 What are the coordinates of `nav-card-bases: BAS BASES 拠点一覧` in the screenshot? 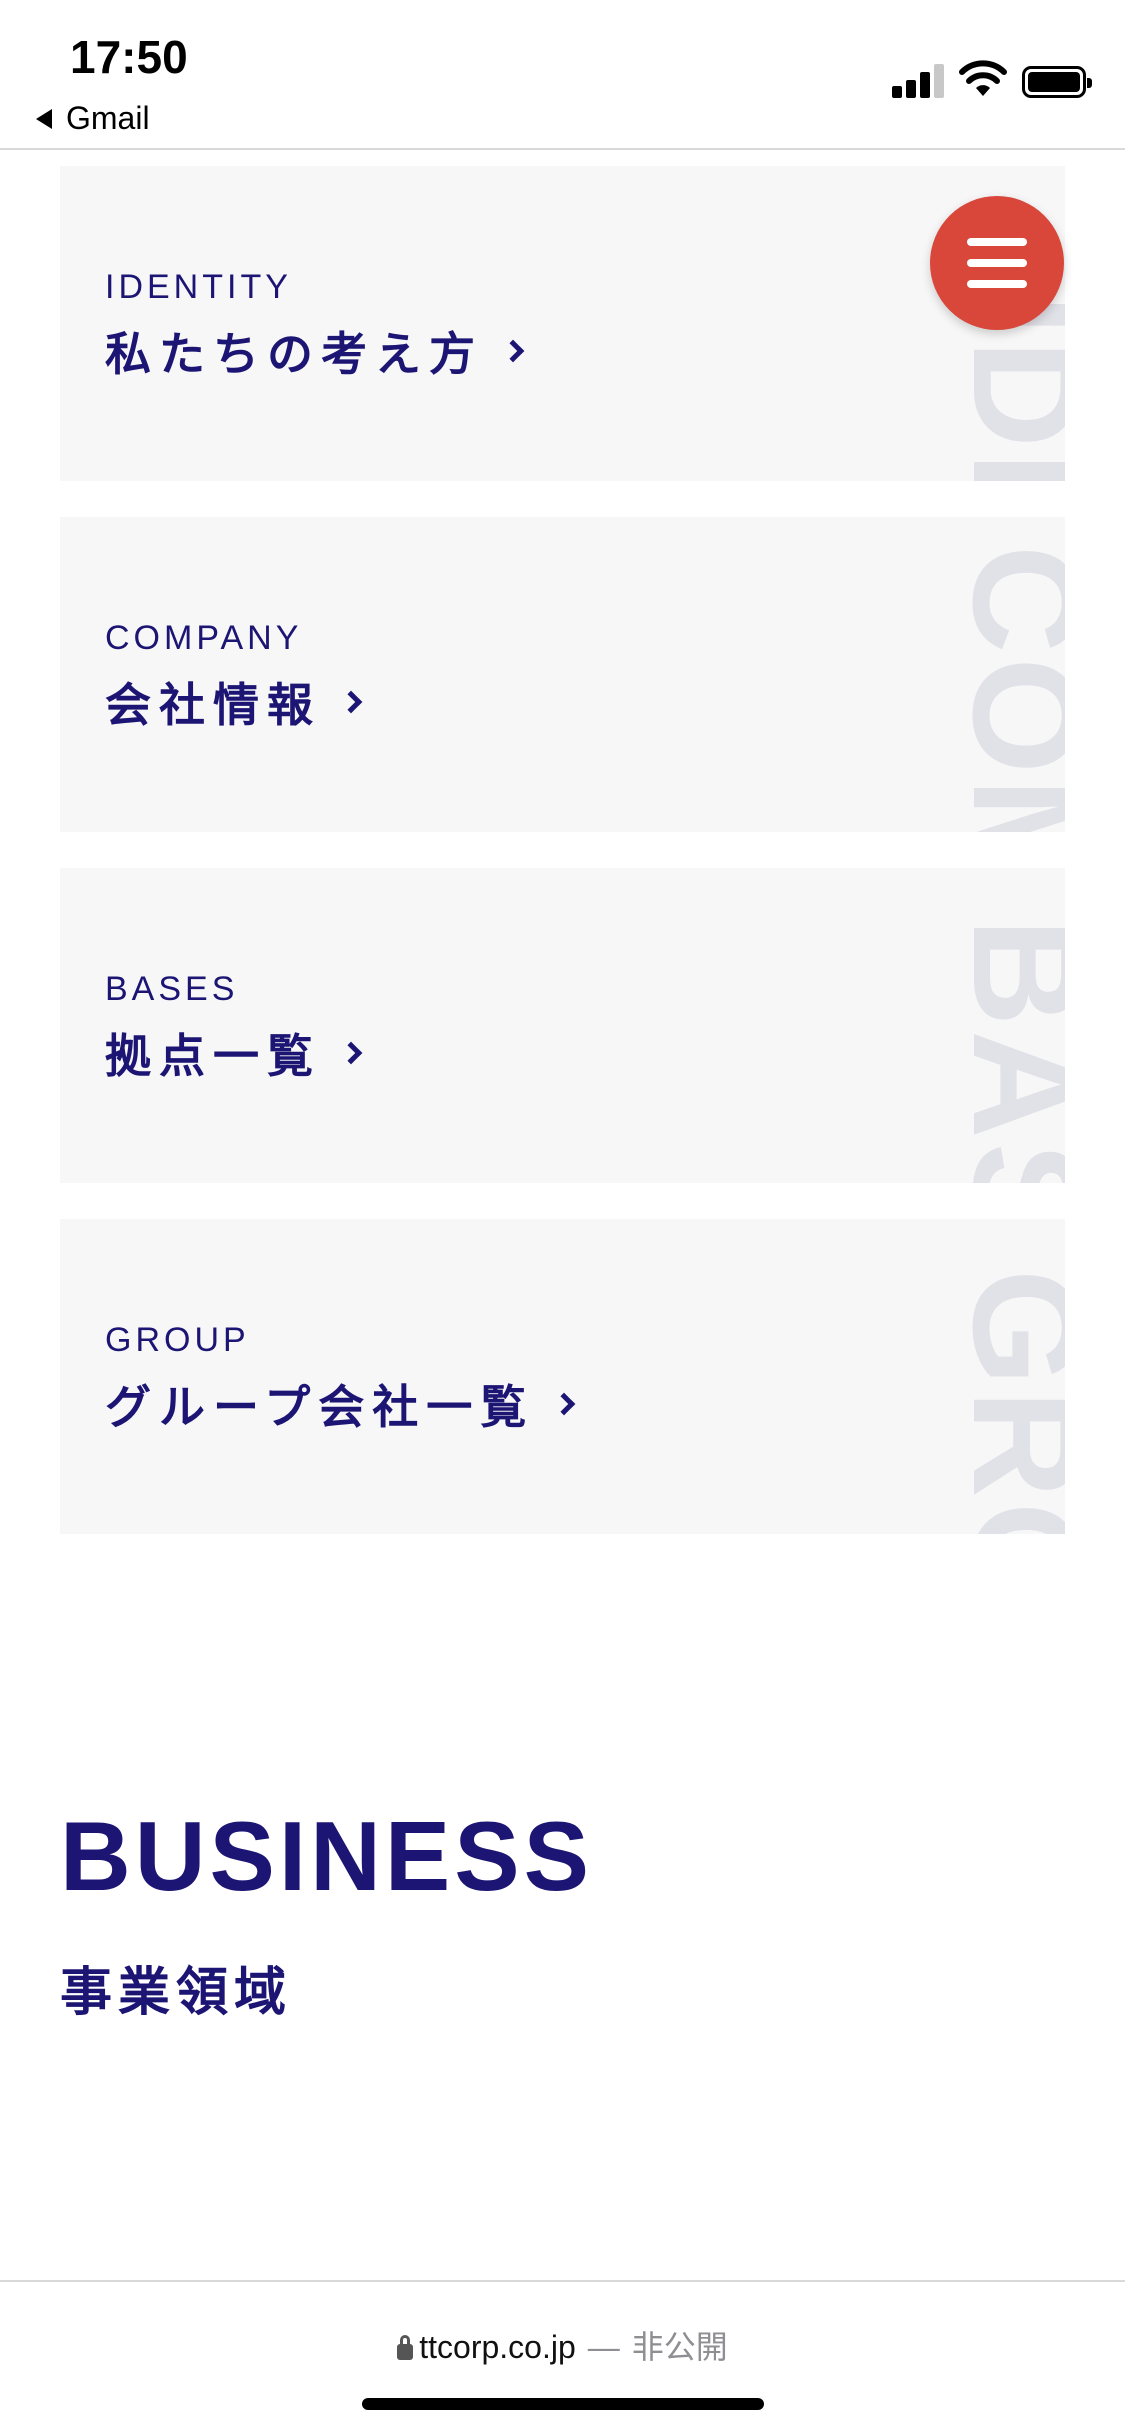 It's located at (562, 1025).